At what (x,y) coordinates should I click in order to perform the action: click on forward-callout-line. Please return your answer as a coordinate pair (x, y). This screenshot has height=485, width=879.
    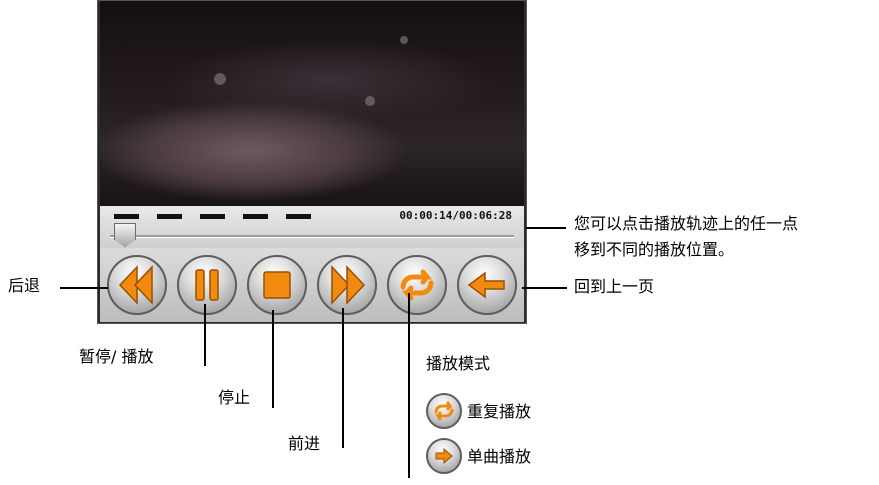
    Looking at the image, I should click on (343, 378).